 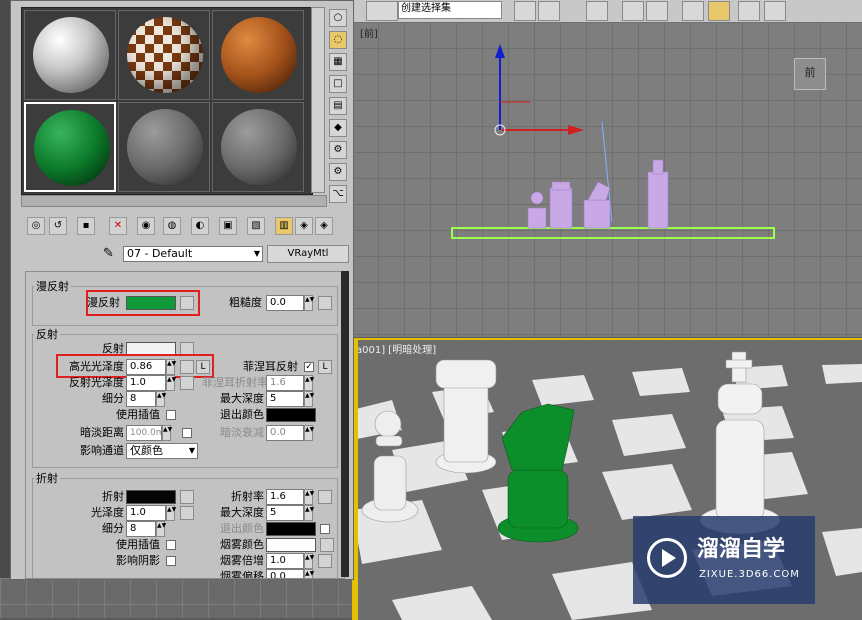 I want to click on roughness-field: 0.0, so click(x=285, y=303).